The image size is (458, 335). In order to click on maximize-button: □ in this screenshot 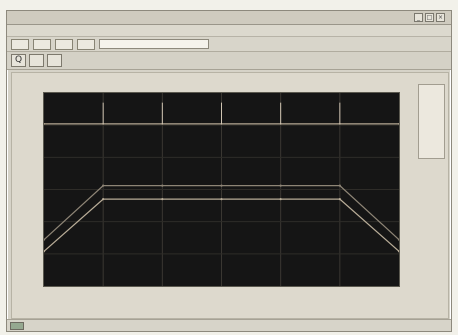, I will do `click(429, 17)`.